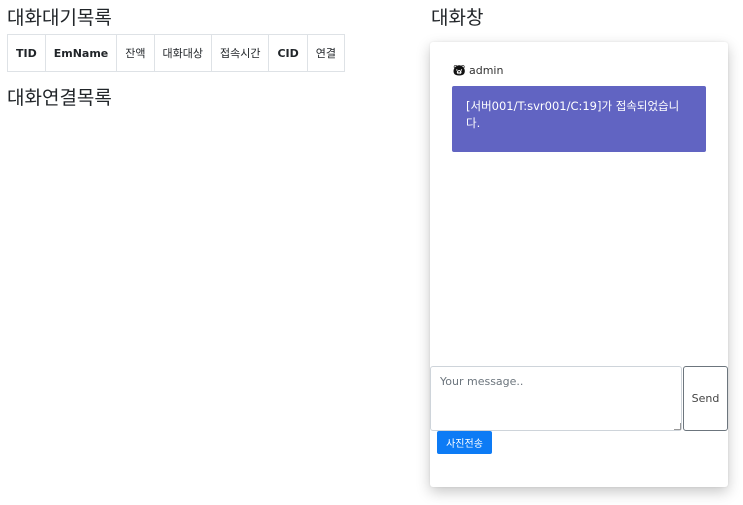  What do you see at coordinates (240, 53) in the screenshot?
I see `column-header-connect-time: 접속시간` at bounding box center [240, 53].